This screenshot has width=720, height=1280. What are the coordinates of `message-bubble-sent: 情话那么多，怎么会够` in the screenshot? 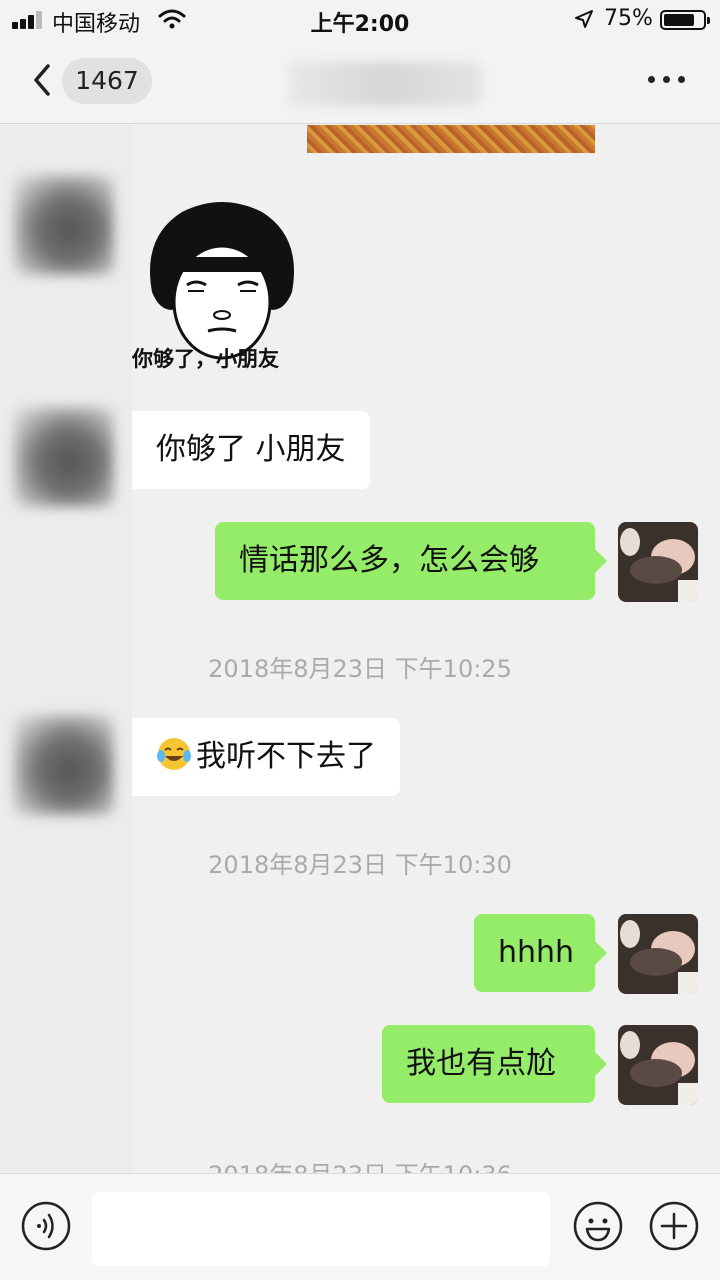 It's located at (411, 561).